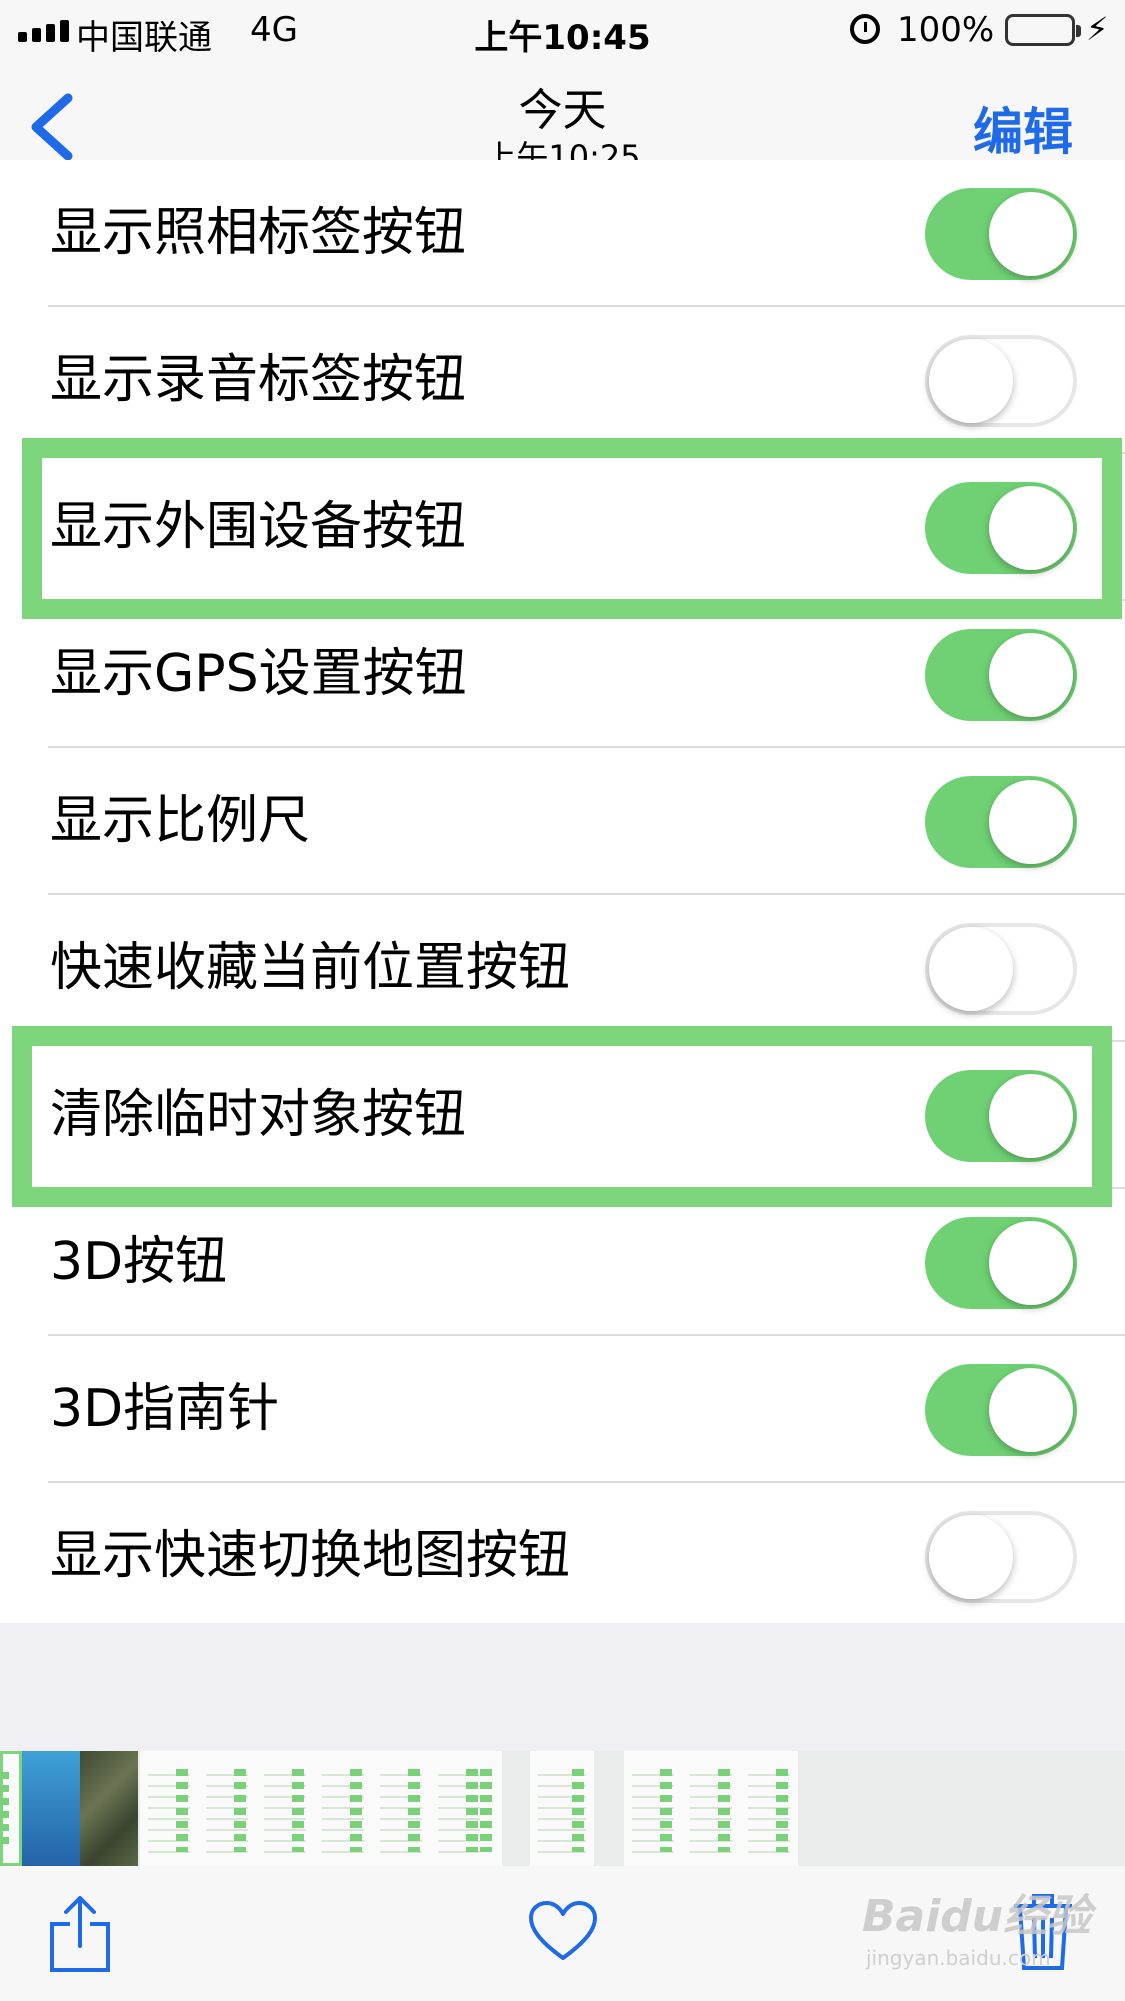 This screenshot has height=2001, width=1125. I want to click on settings-row: 显示外围设备按钮, so click(562, 527).